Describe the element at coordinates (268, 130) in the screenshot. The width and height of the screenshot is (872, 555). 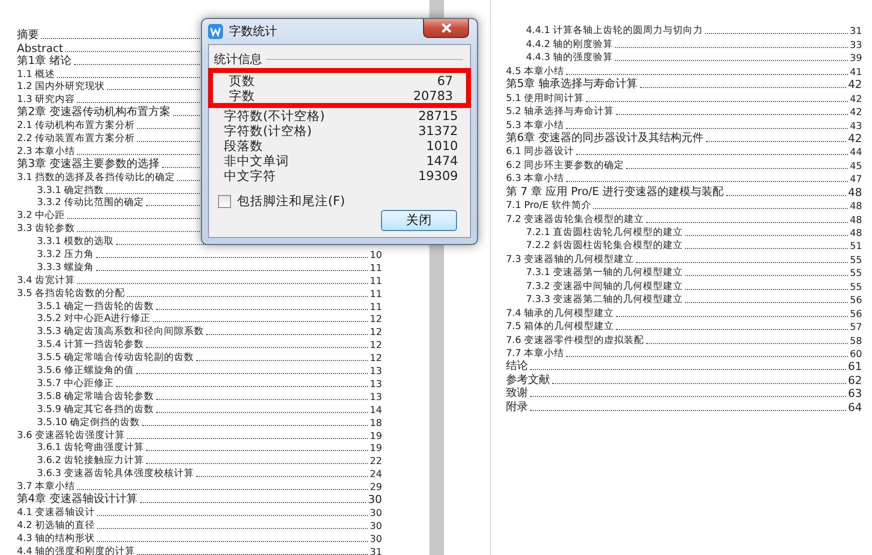
I see `stat-label: 字符数(计空格)` at that location.